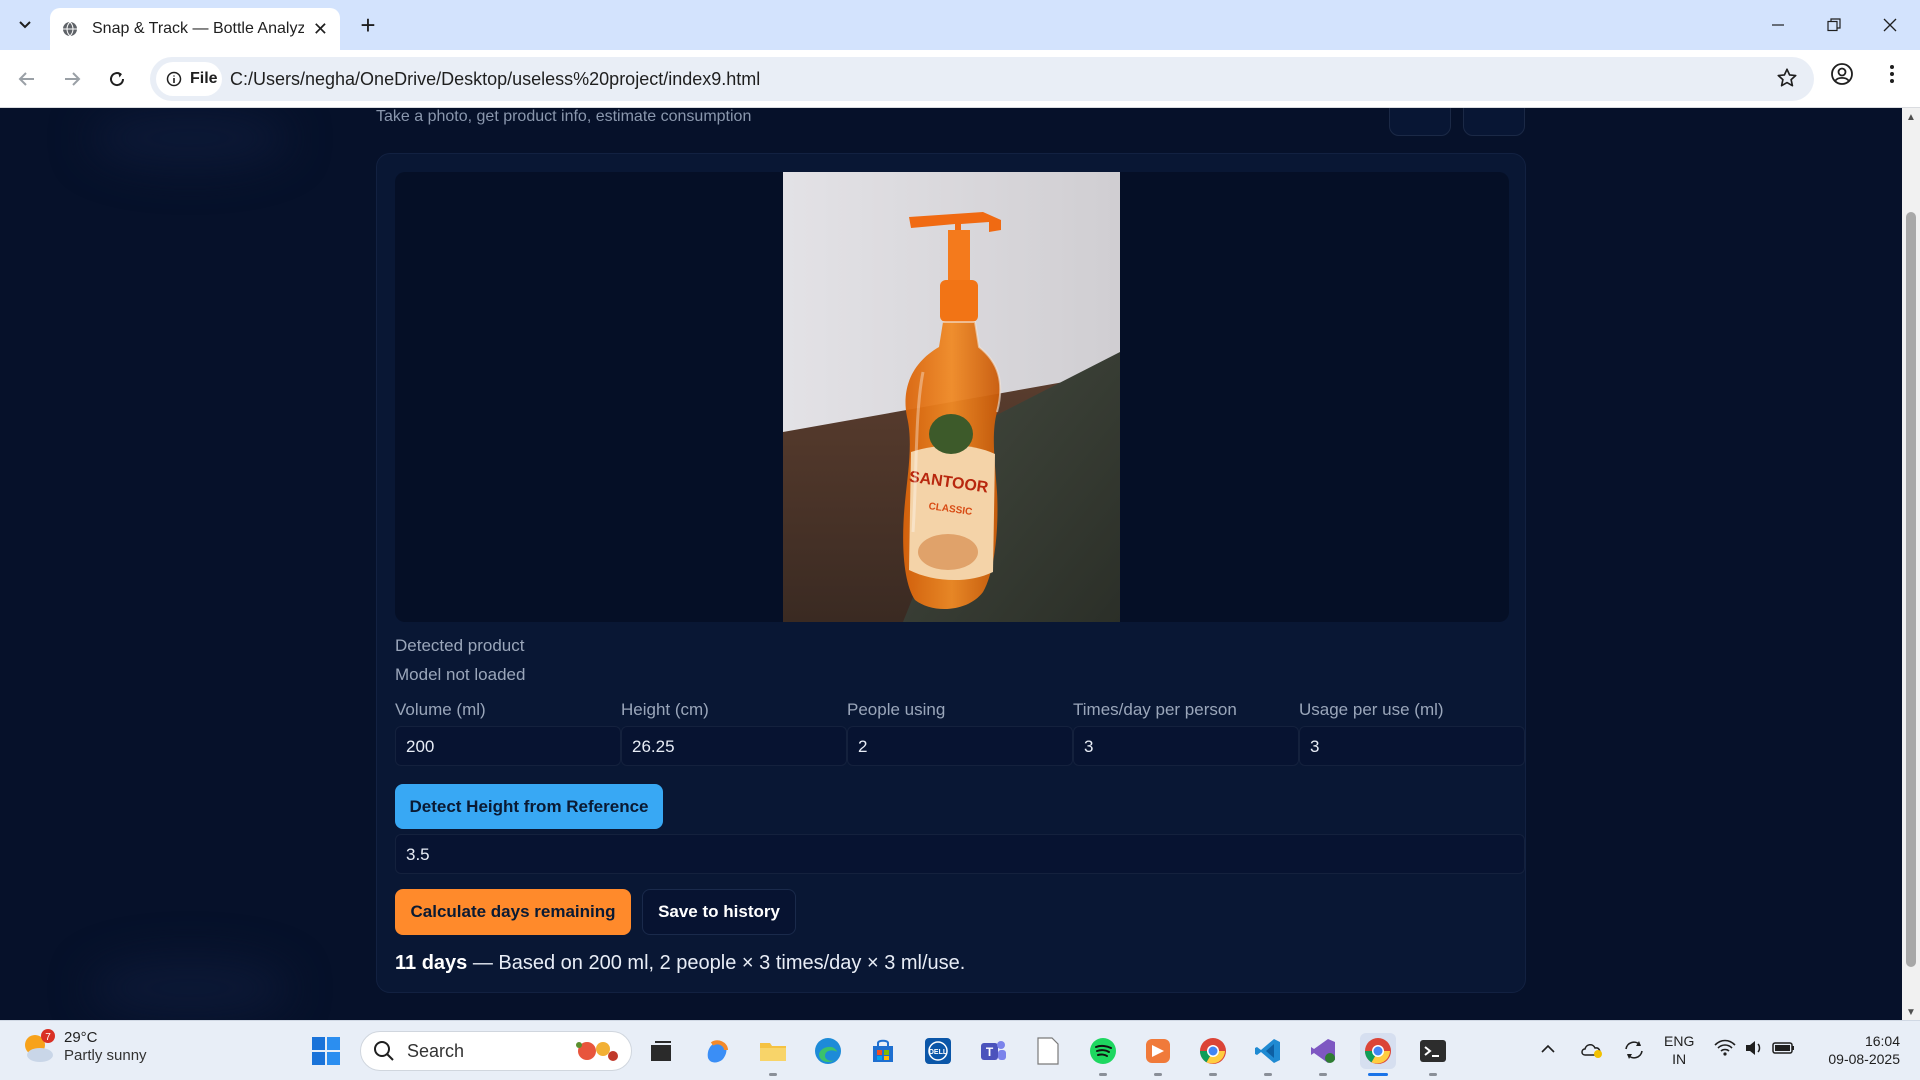  Describe the element at coordinates (597, 1051) in the screenshot. I see `search-highlight-icon` at that location.